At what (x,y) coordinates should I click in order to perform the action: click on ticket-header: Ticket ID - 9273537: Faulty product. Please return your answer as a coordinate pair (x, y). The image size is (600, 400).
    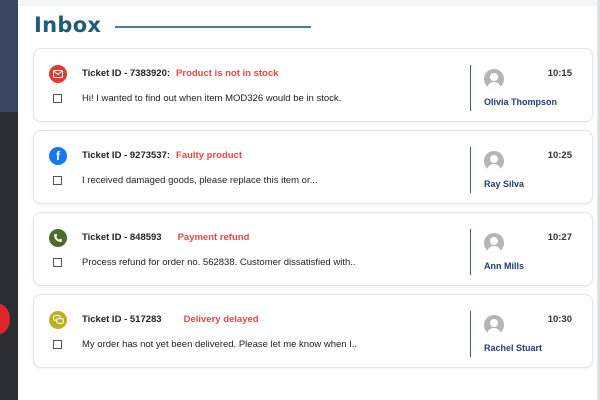
    Looking at the image, I should click on (162, 155).